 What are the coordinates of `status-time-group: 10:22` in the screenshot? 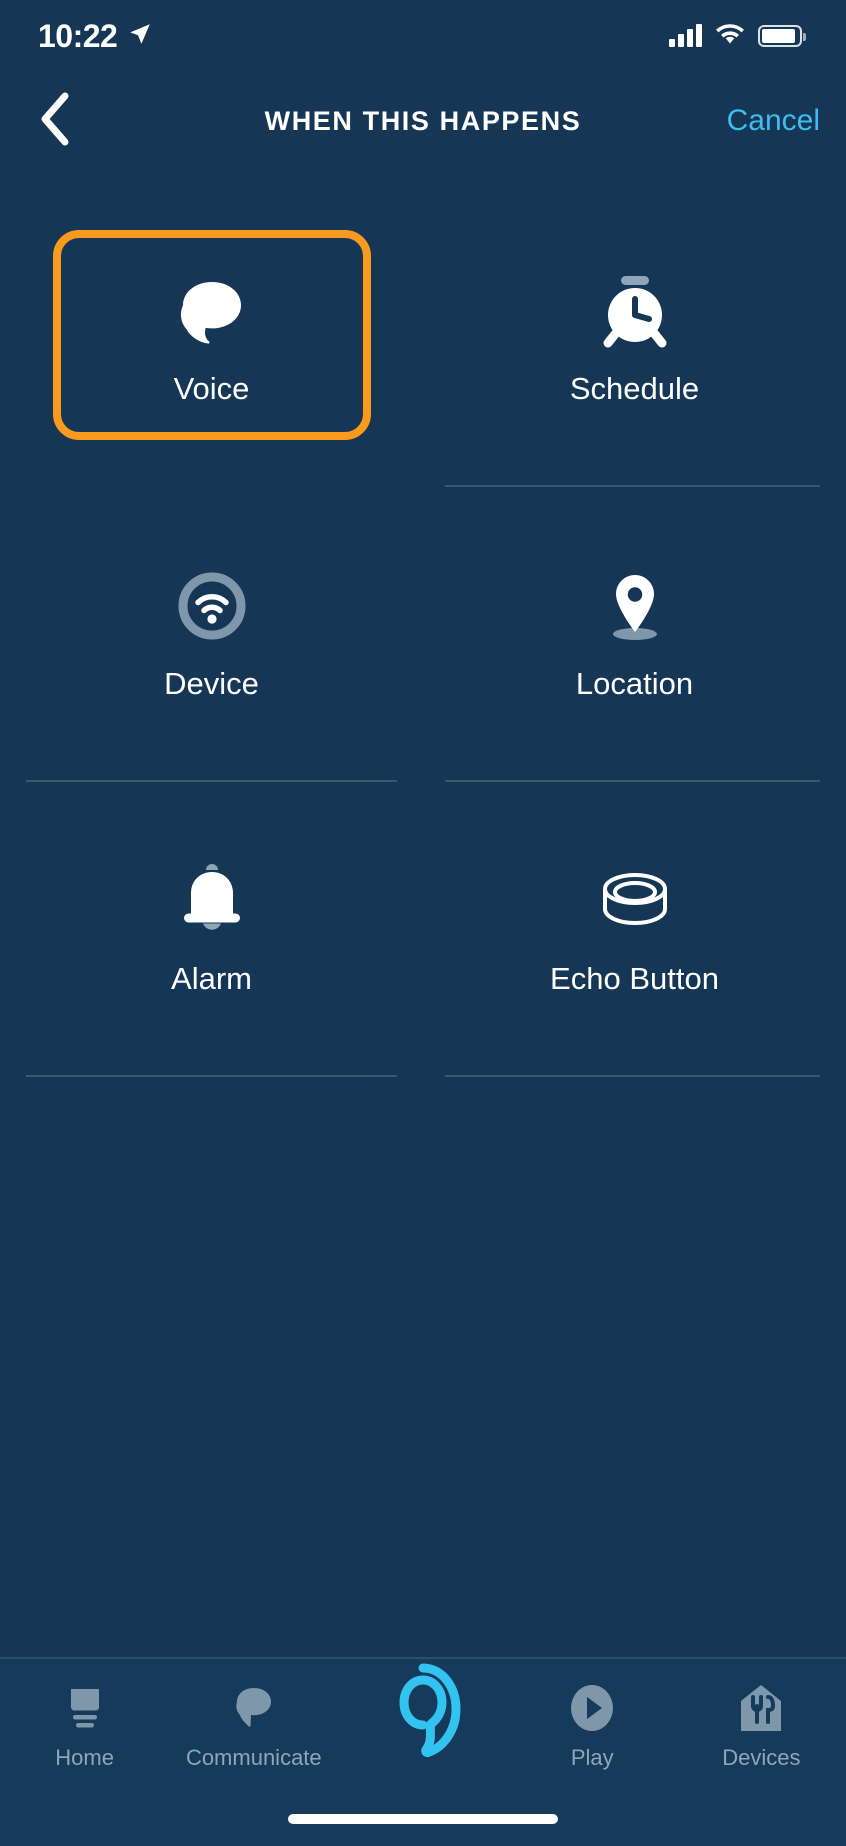 It's located at (95, 36).